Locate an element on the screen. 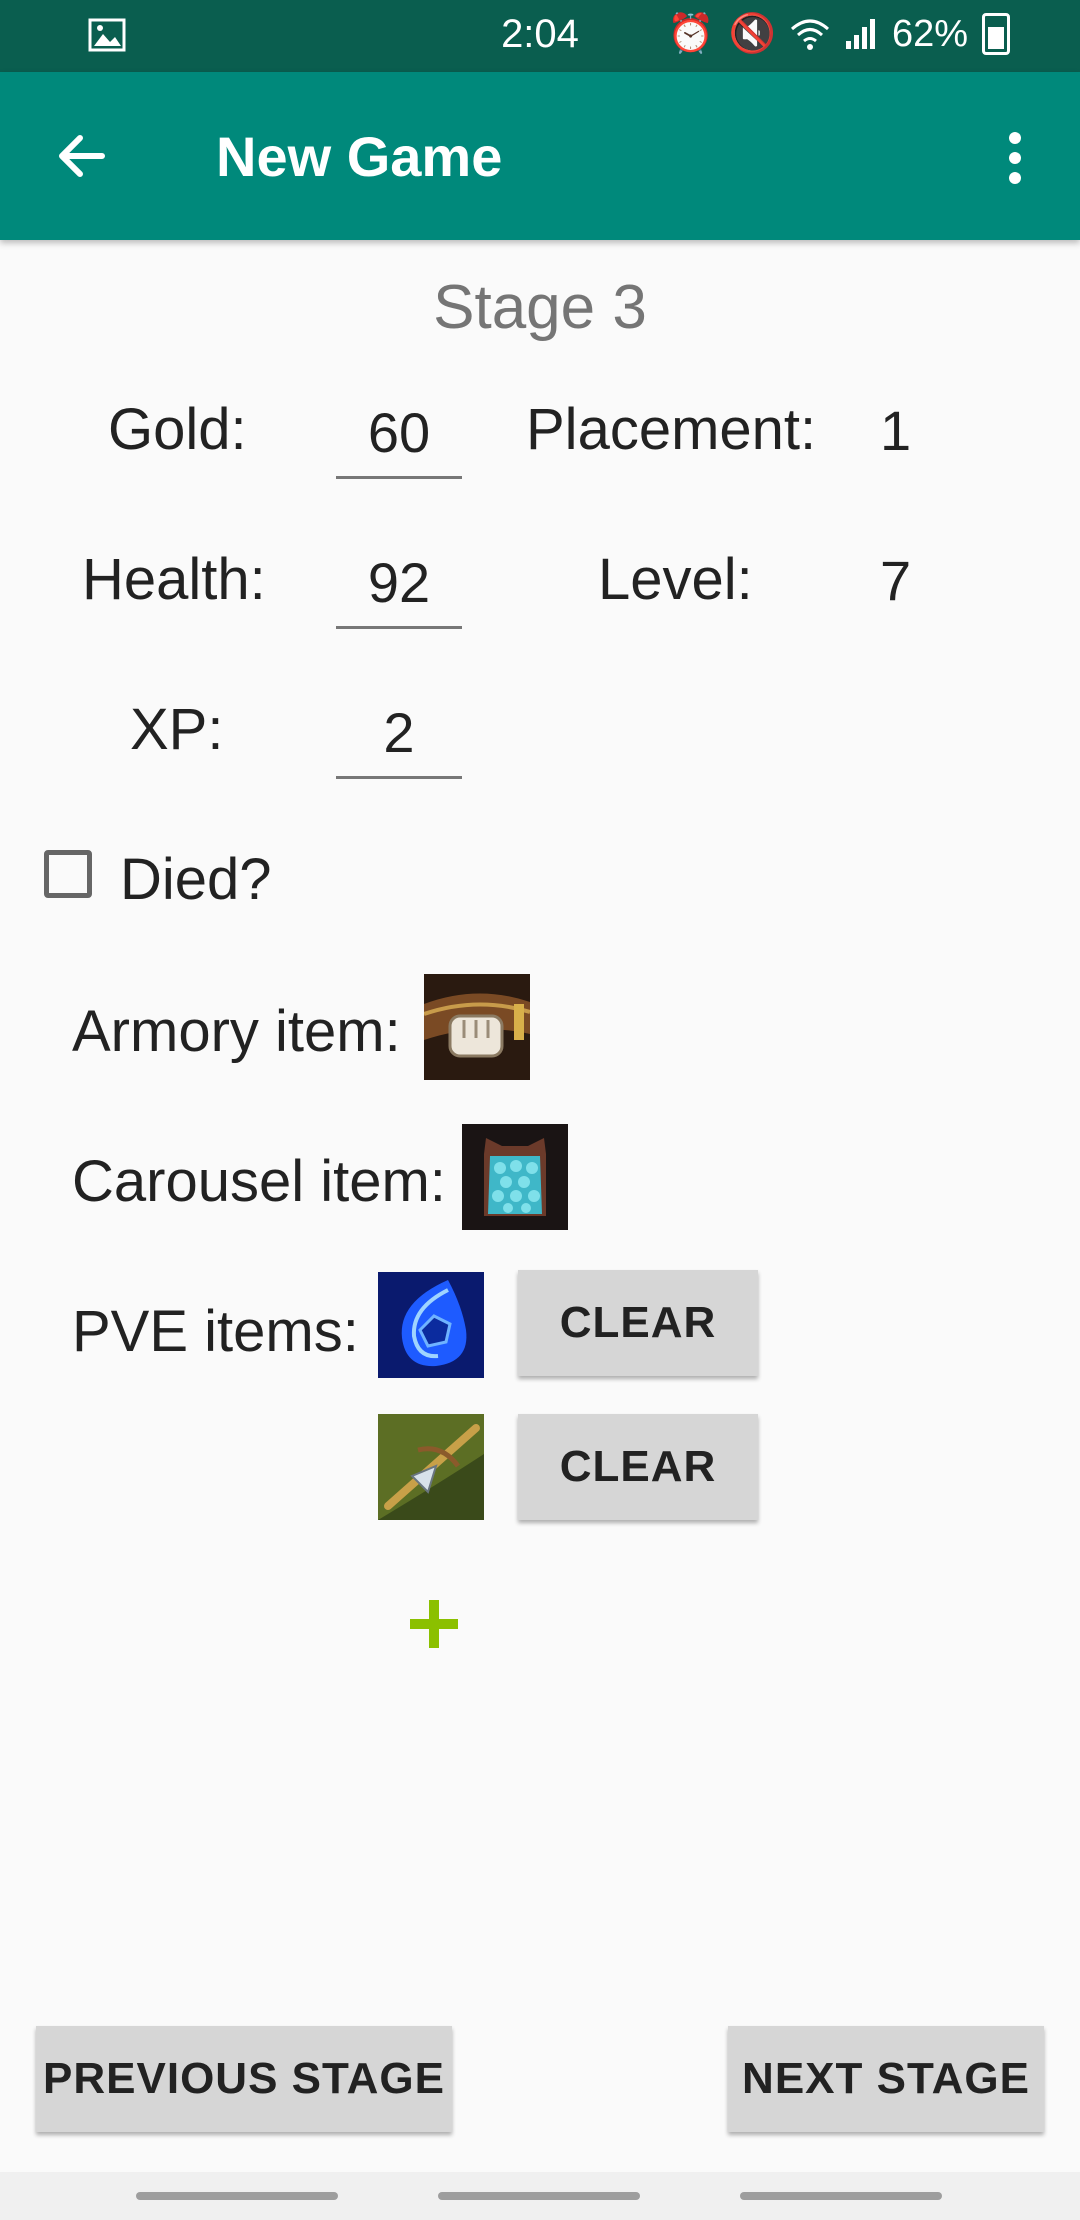 This screenshot has width=1080, height=2220. nav-home-pill is located at coordinates (539, 2196).